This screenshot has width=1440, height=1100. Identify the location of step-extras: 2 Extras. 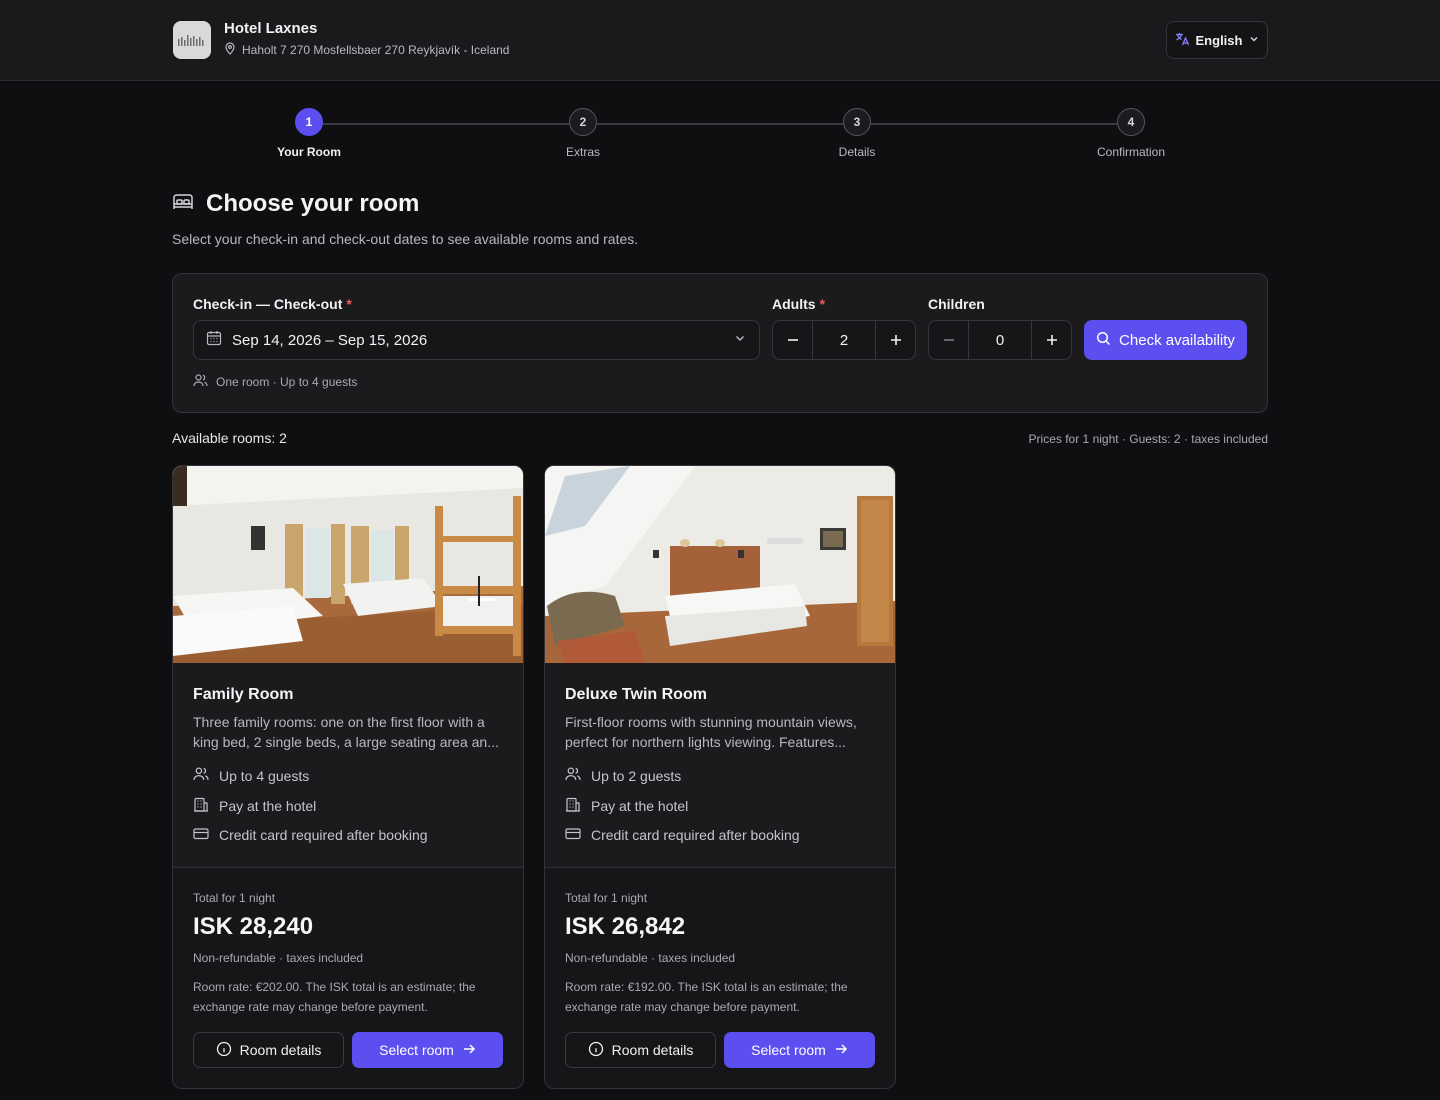
(583, 133).